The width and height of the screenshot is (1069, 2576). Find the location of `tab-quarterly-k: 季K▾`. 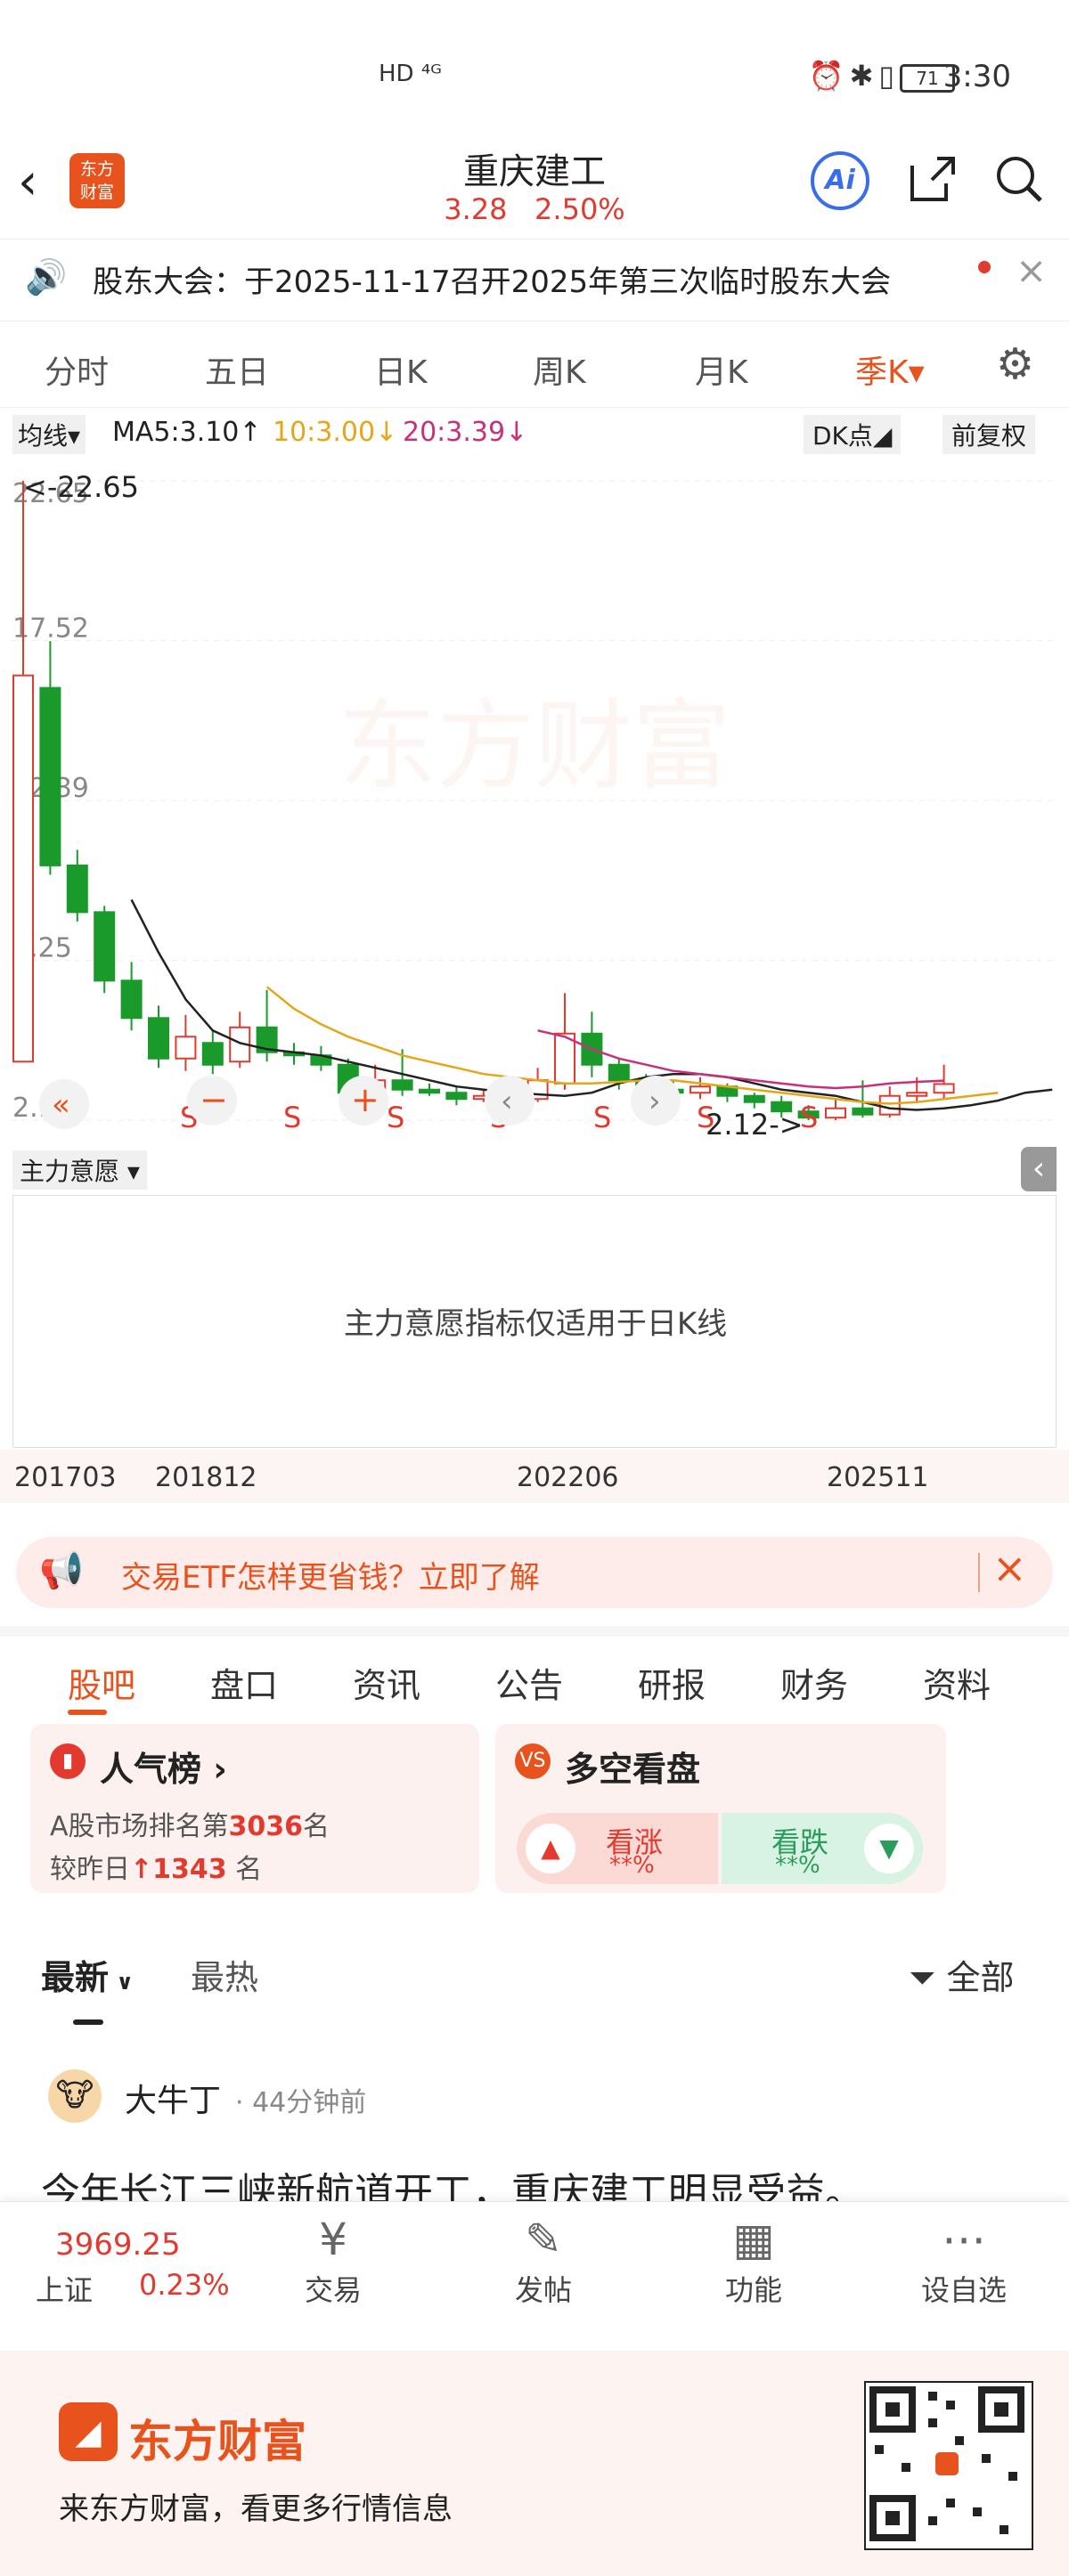

tab-quarterly-k: 季K▾ is located at coordinates (890, 369).